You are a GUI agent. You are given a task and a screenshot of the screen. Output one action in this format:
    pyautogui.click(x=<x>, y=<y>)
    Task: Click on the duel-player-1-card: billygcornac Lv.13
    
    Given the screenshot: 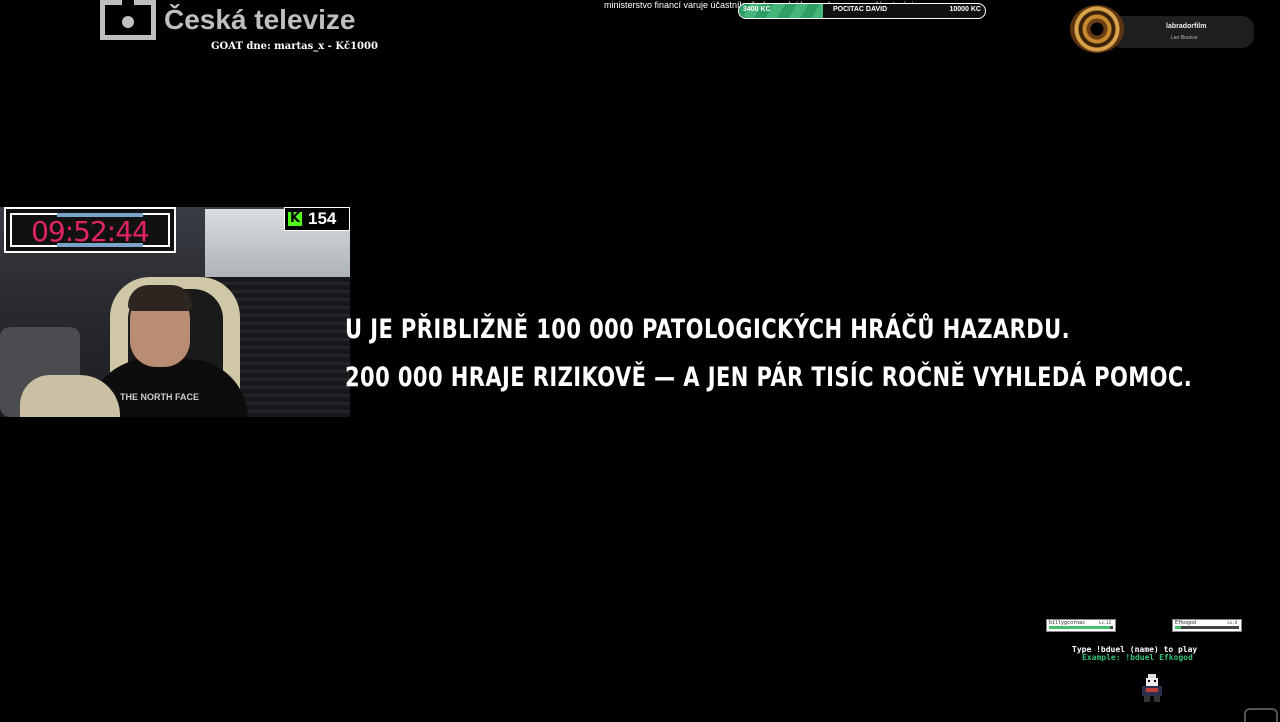 What is the action you would take?
    pyautogui.click(x=1081, y=625)
    